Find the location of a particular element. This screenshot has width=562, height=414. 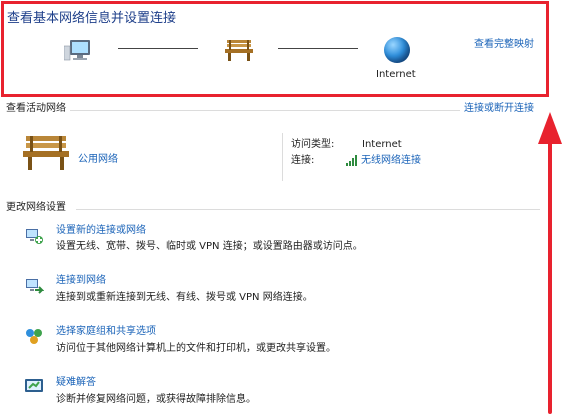

access-type-label: 访问类型: is located at coordinates (313, 144).